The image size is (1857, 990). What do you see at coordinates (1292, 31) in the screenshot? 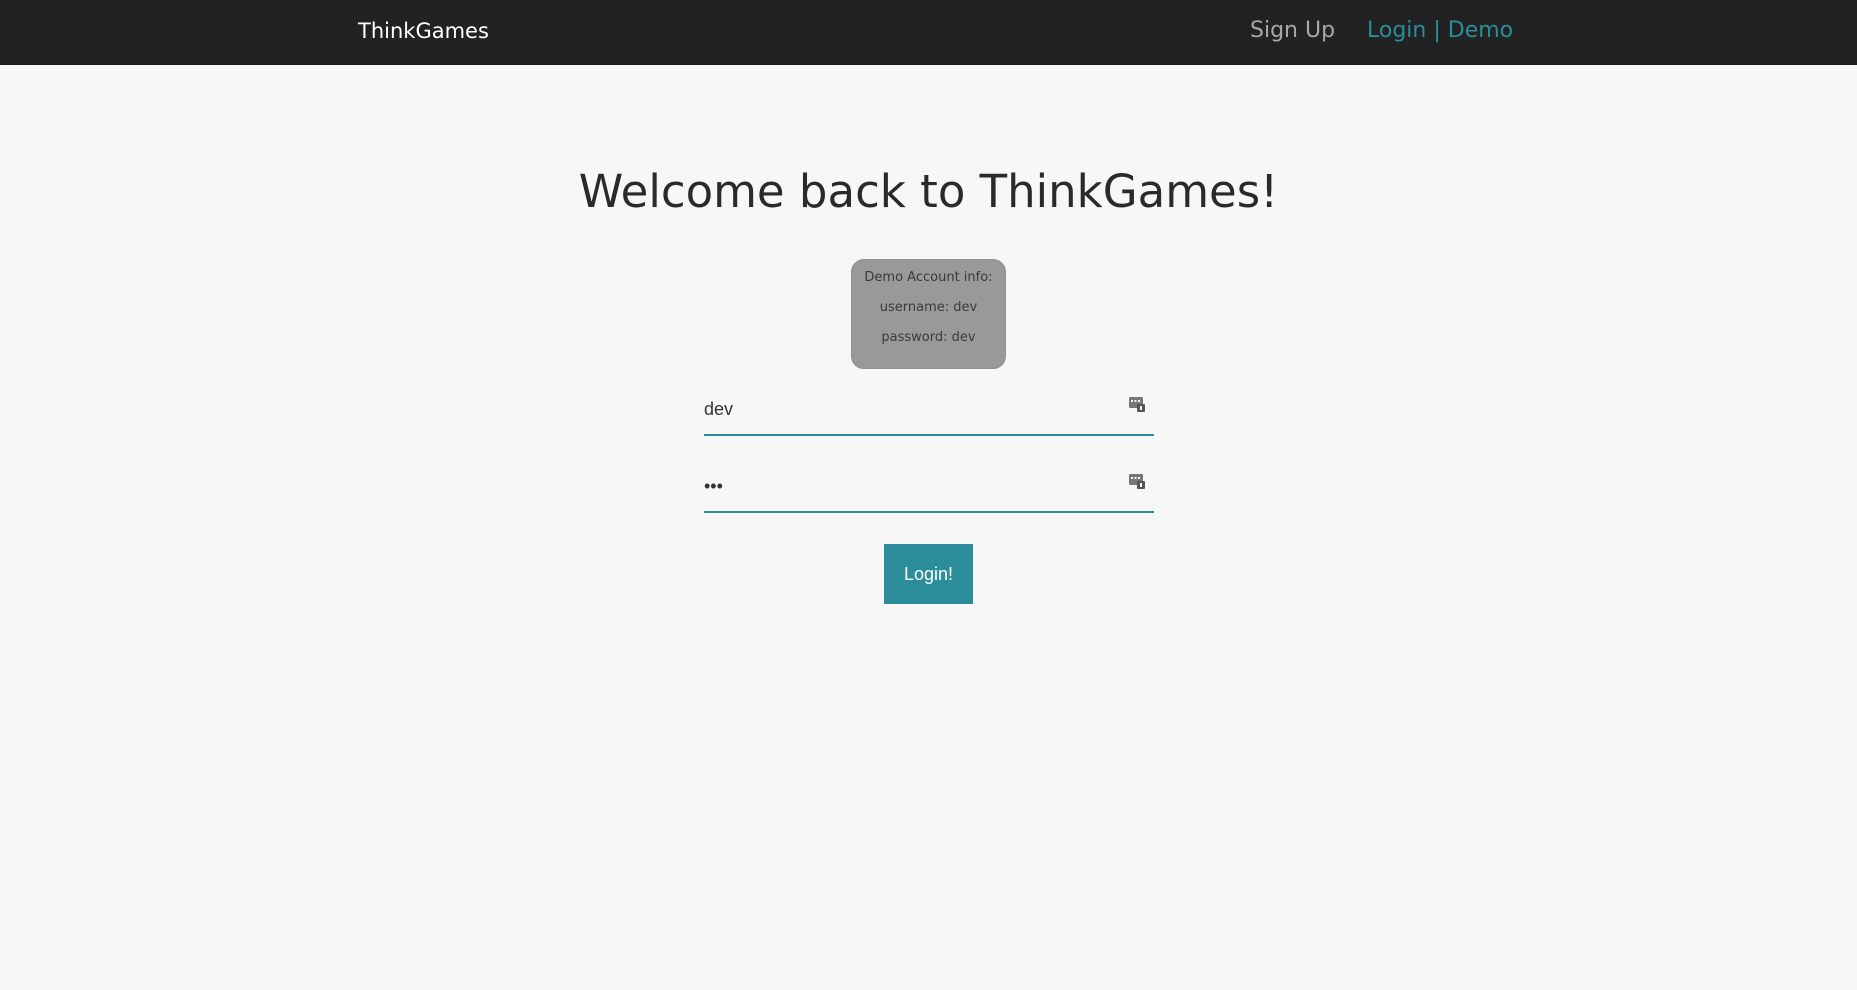
I see `signup-link: Sign Up` at bounding box center [1292, 31].